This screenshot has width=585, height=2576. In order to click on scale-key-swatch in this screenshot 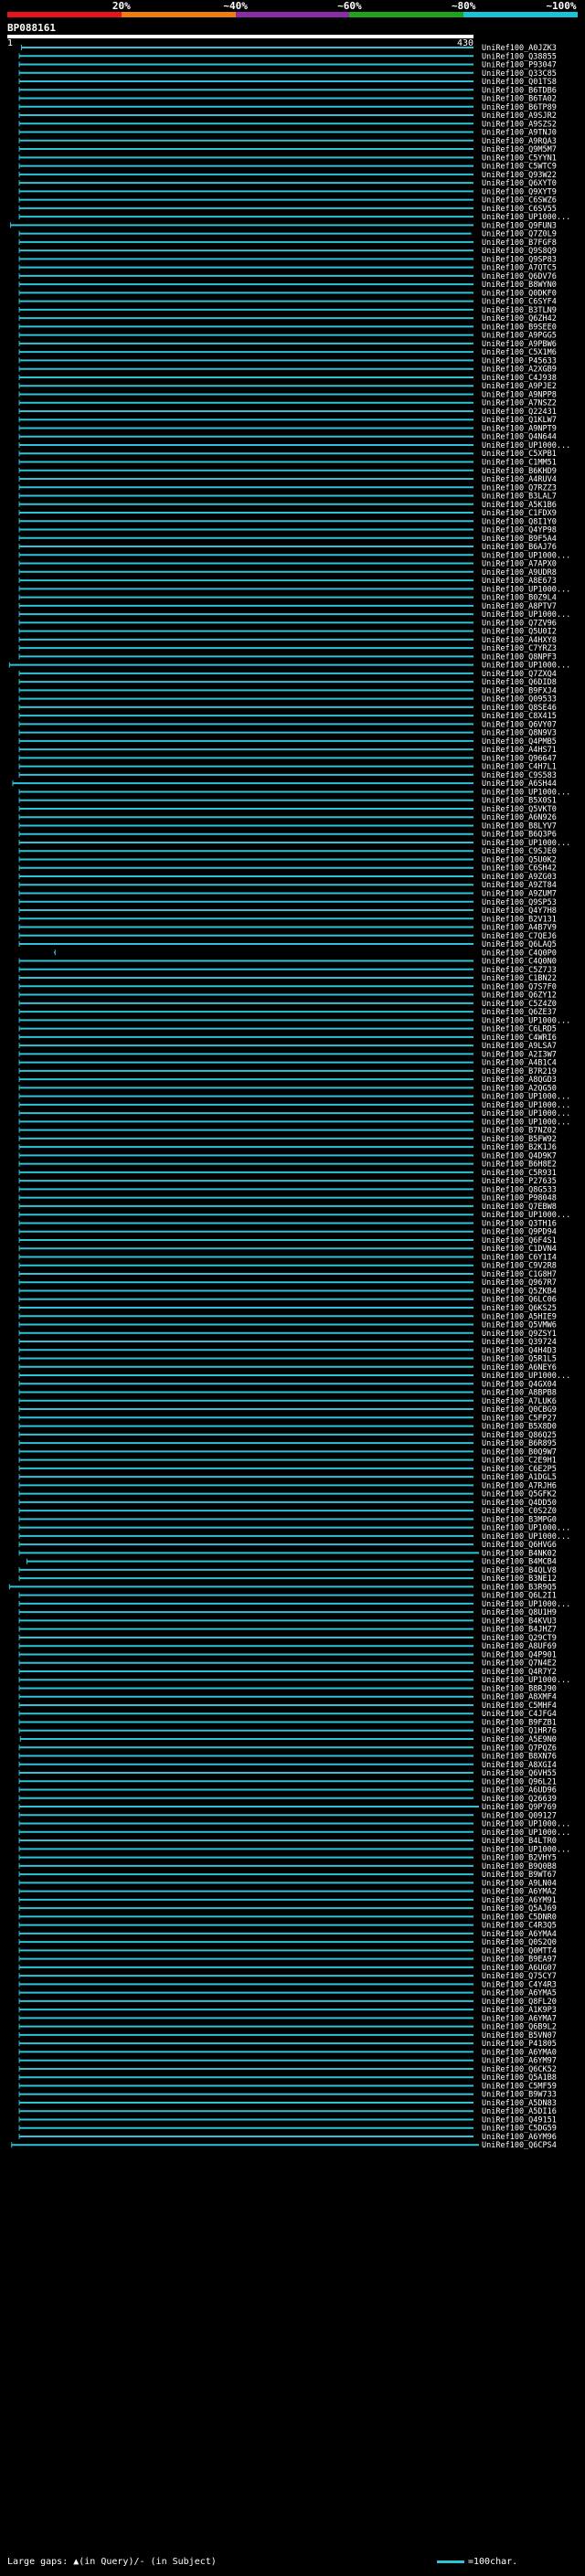, I will do `click(451, 2561)`.